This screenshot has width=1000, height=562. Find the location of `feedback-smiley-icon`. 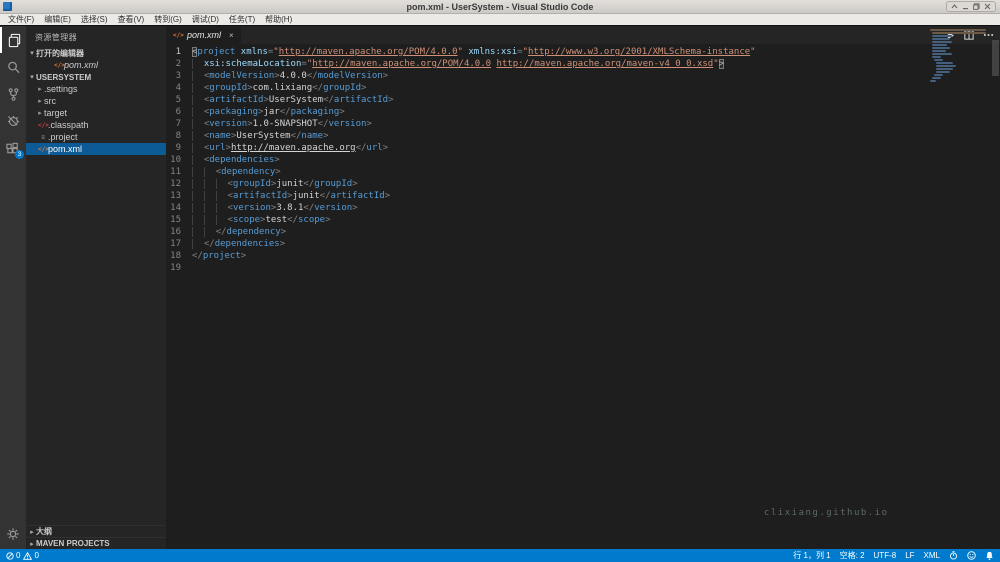

feedback-smiley-icon is located at coordinates (971, 555).